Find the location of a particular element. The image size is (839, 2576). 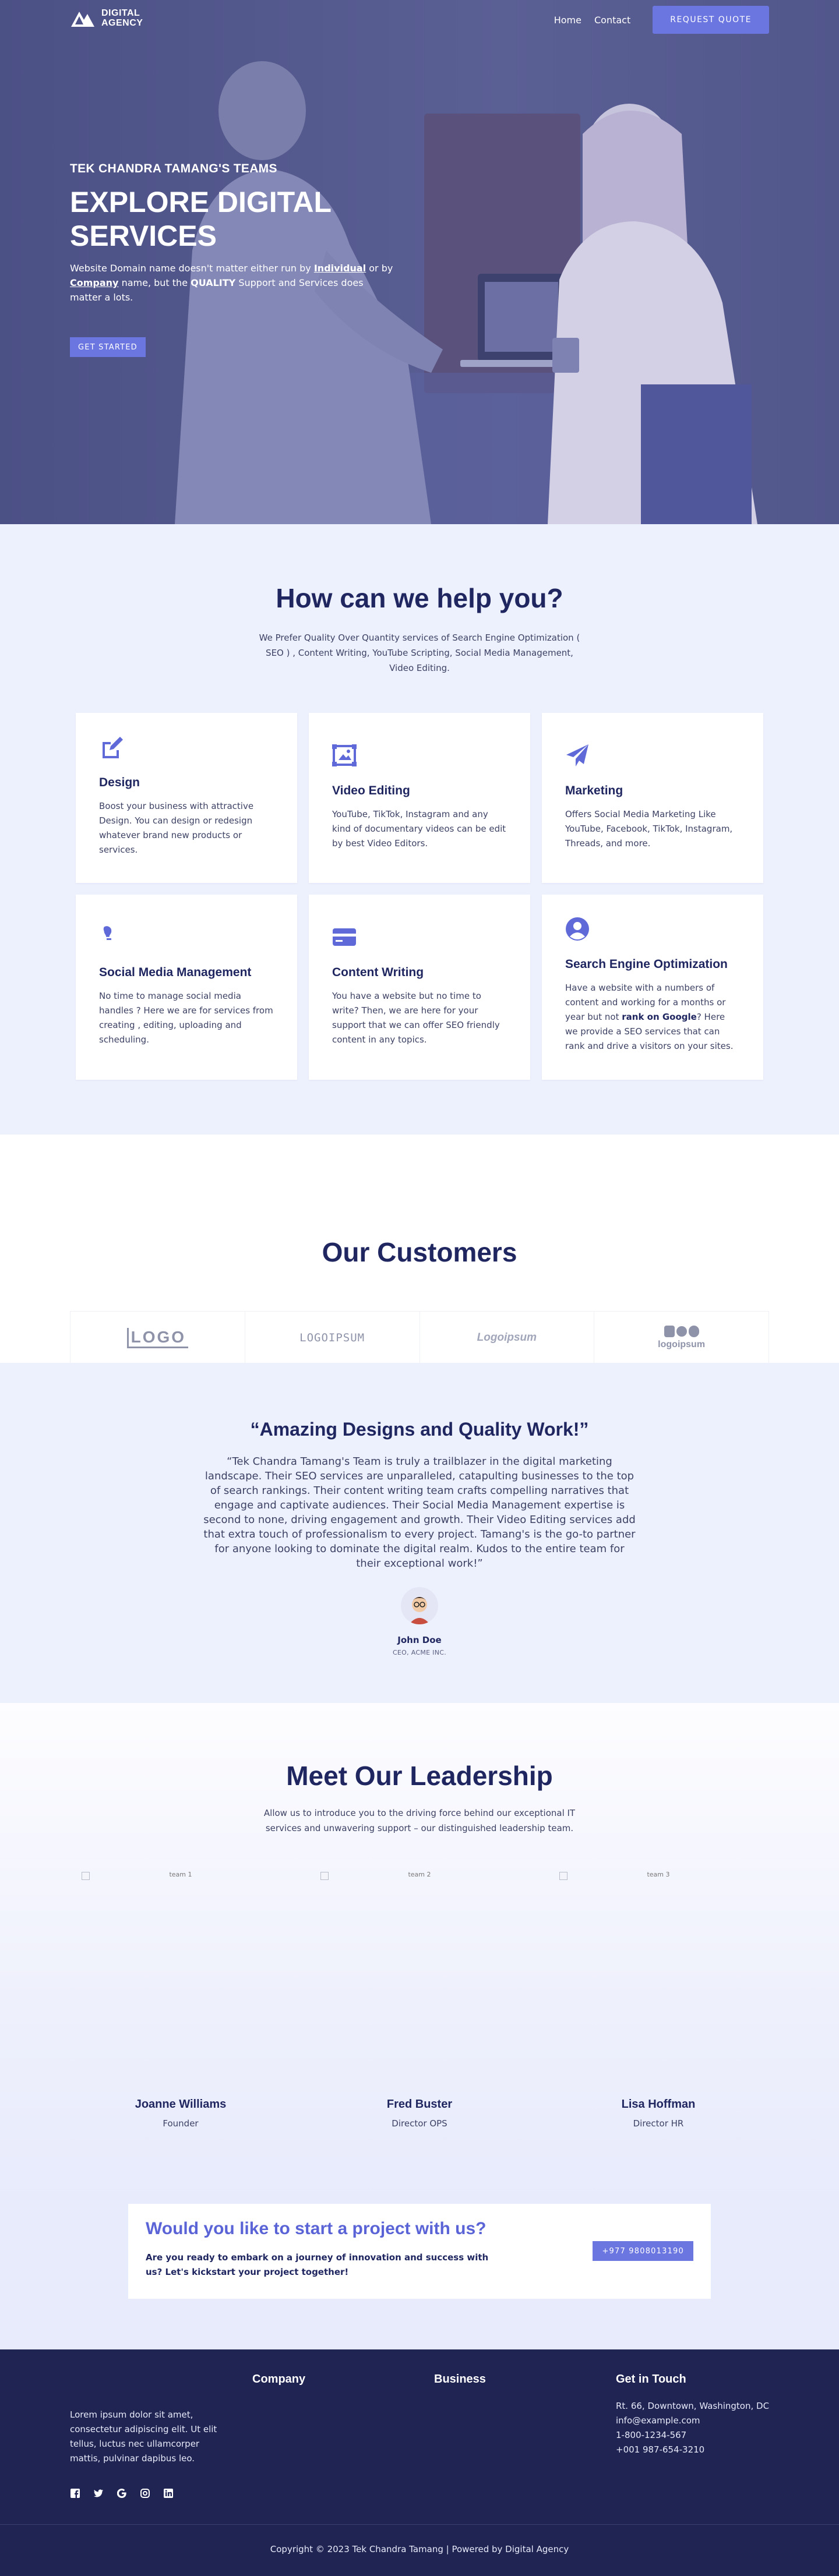

team-member-role: Director OPS is located at coordinates (419, 2123).